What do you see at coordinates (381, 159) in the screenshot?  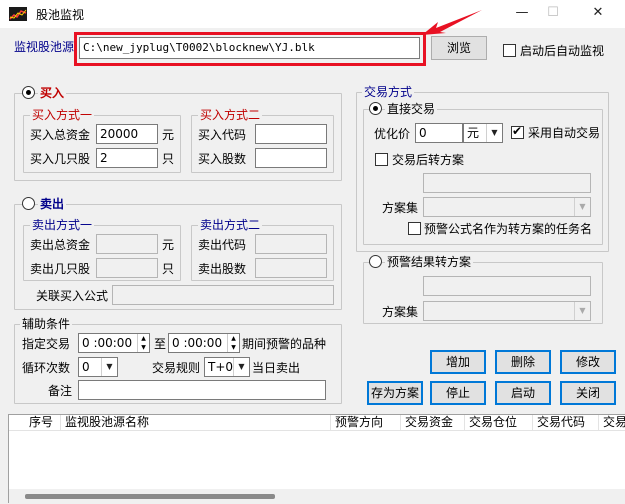 I see `after-trade-checkbox` at bounding box center [381, 159].